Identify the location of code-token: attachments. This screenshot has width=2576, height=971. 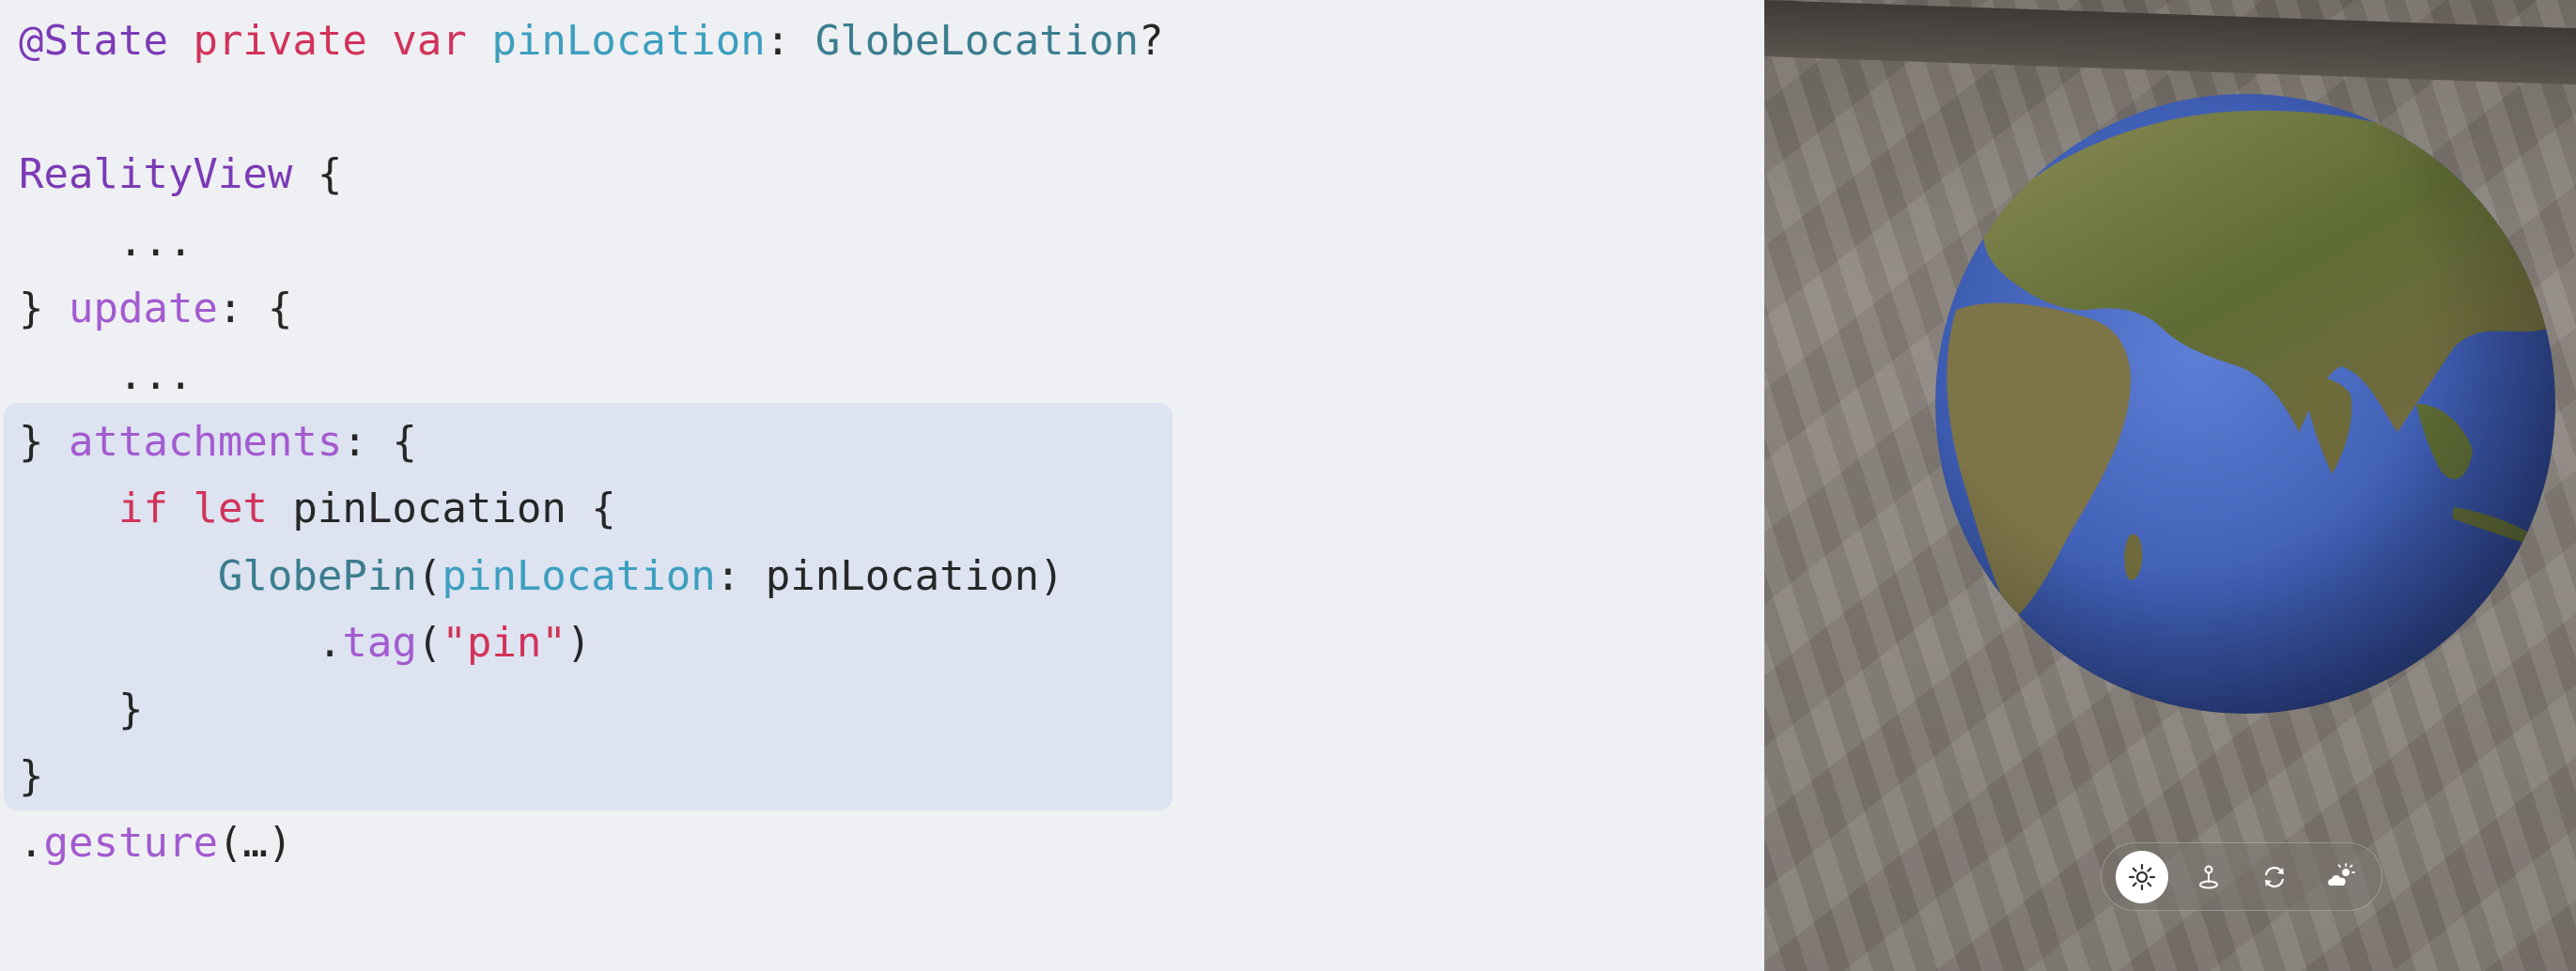
(205, 442).